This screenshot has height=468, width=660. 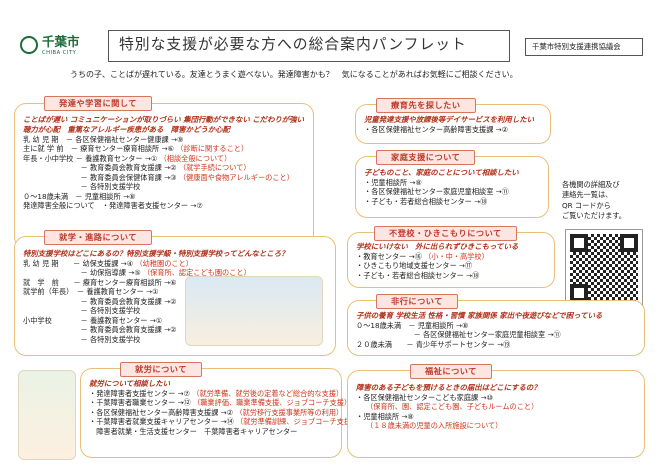 I want to click on city-name: 千葉市, so click(x=61, y=41).